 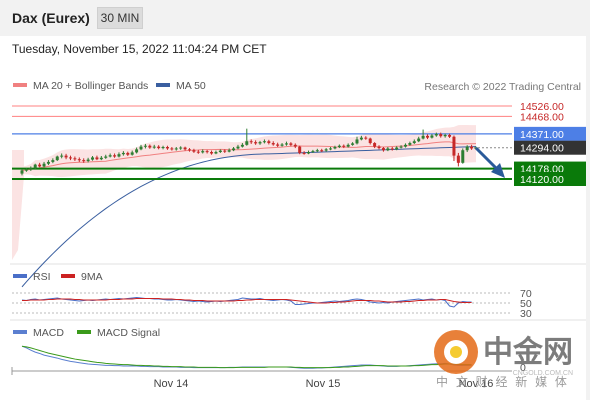 What do you see at coordinates (48, 333) in the screenshot?
I see `legend-macd: MACD` at bounding box center [48, 333].